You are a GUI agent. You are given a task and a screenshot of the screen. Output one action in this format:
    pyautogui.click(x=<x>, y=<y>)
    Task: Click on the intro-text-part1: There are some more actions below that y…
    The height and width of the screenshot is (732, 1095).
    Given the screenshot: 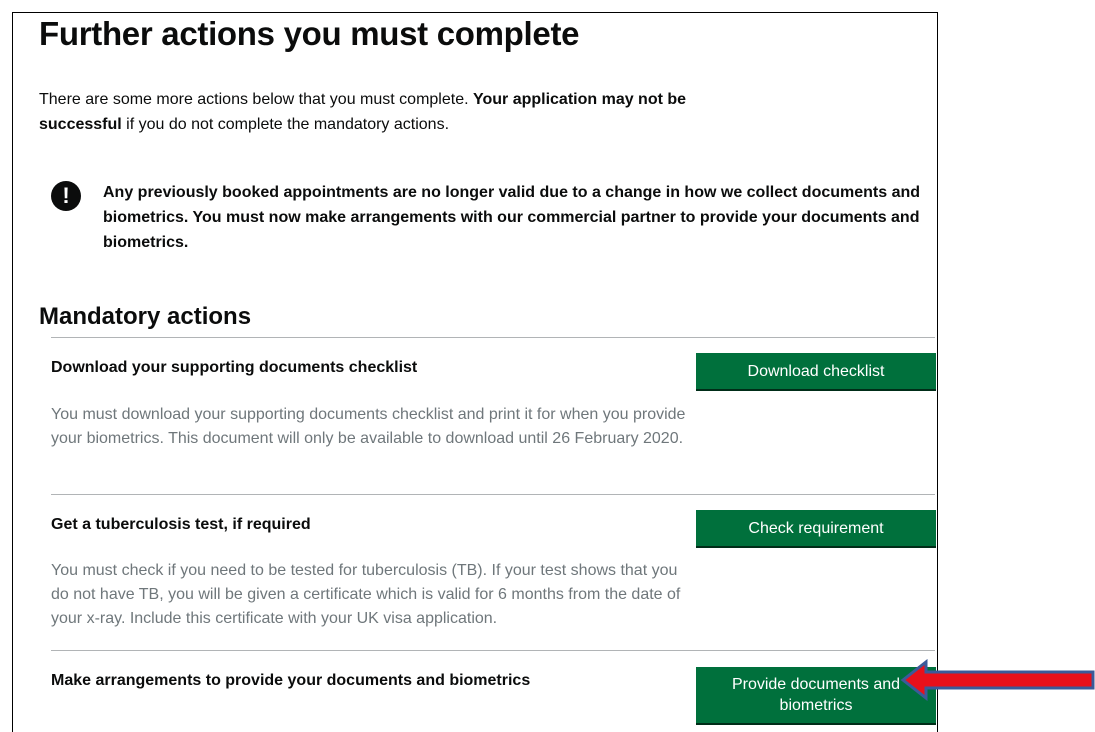 What is the action you would take?
    pyautogui.click(x=256, y=99)
    